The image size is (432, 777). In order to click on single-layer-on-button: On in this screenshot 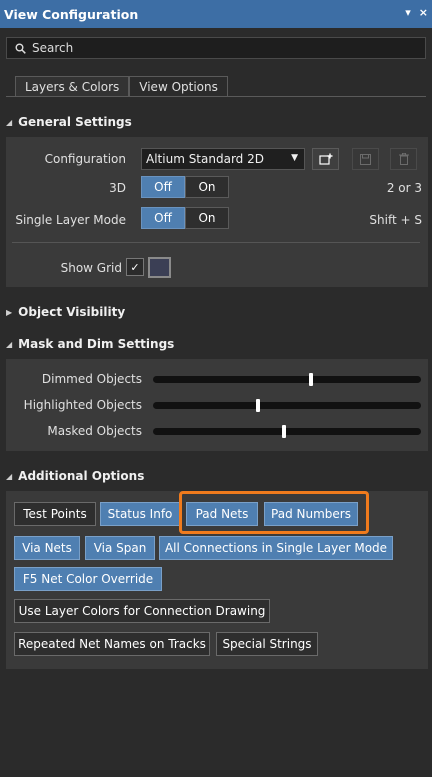, I will do `click(207, 218)`.